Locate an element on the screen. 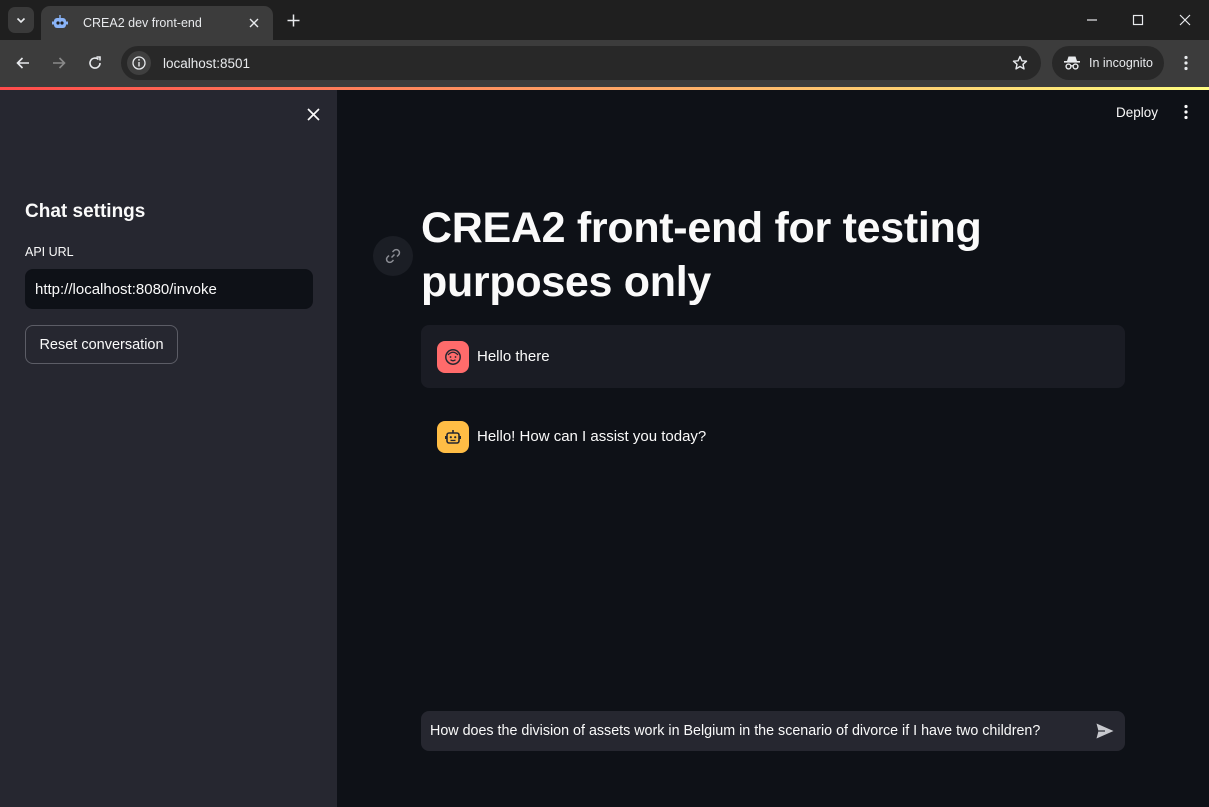  robot-icon is located at coordinates (453, 436).